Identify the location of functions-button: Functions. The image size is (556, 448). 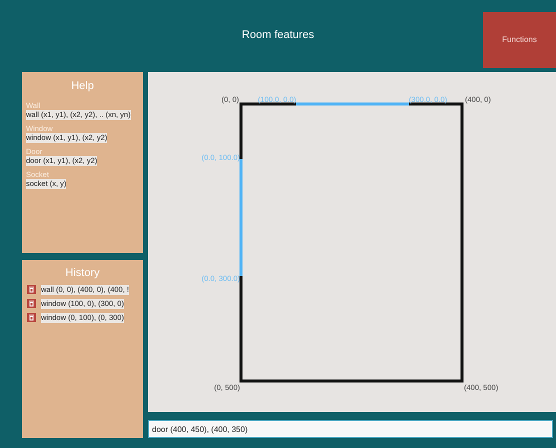
(519, 40).